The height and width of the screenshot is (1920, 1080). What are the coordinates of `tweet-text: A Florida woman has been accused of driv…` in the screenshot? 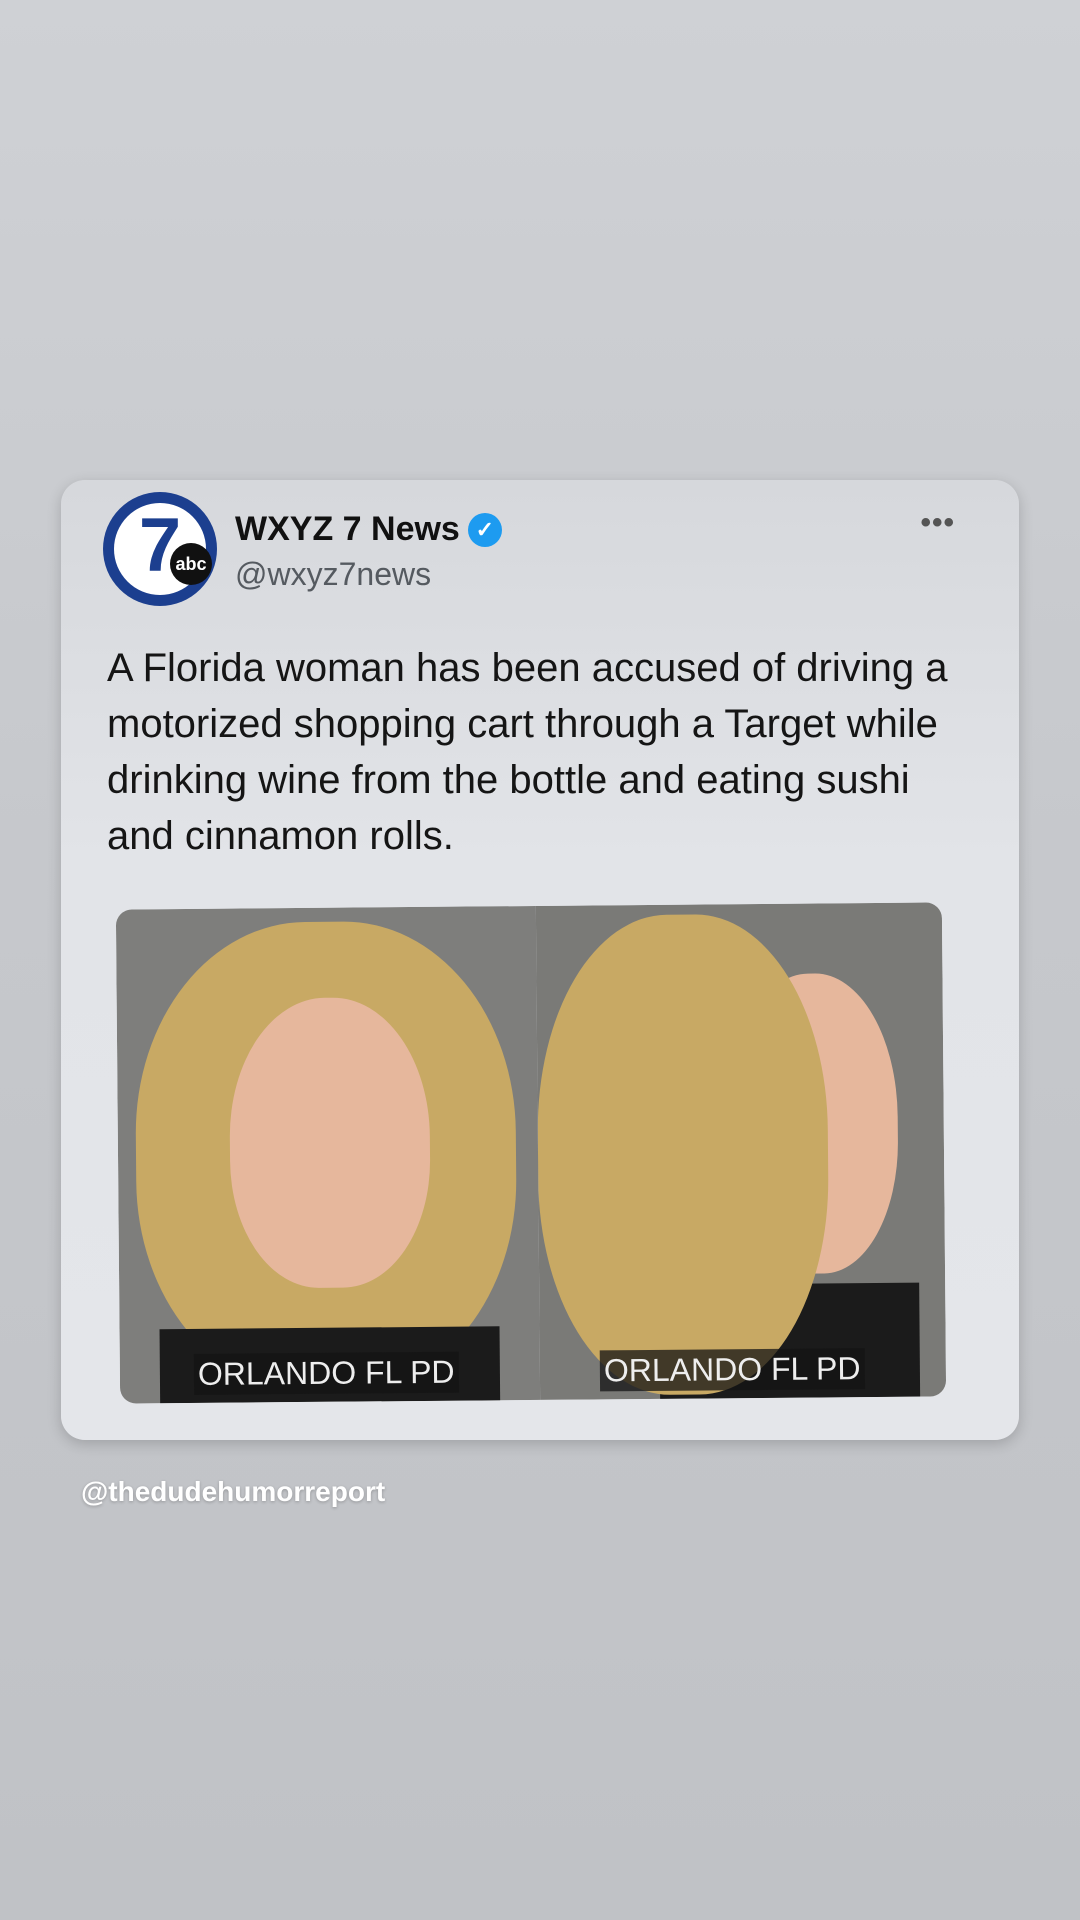 It's located at (527, 752).